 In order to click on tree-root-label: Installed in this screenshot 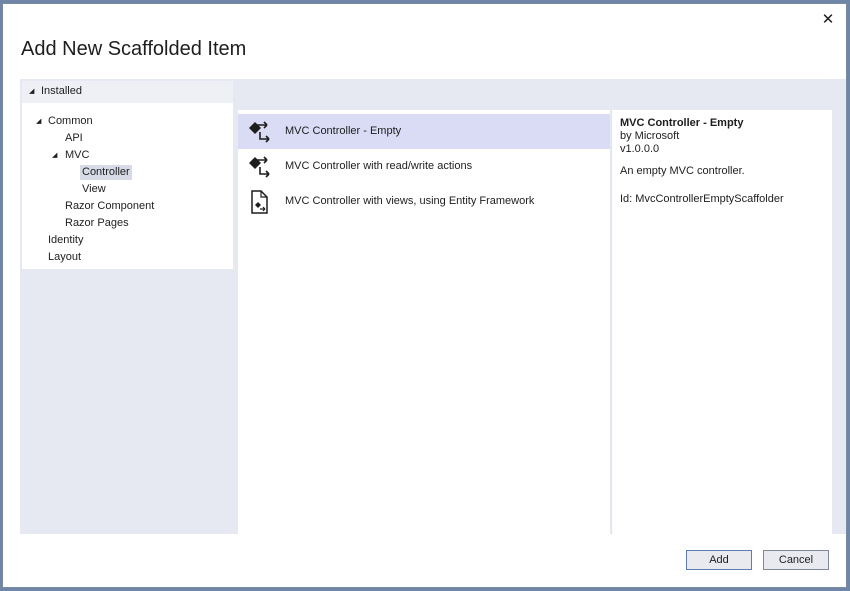, I will do `click(61, 91)`.